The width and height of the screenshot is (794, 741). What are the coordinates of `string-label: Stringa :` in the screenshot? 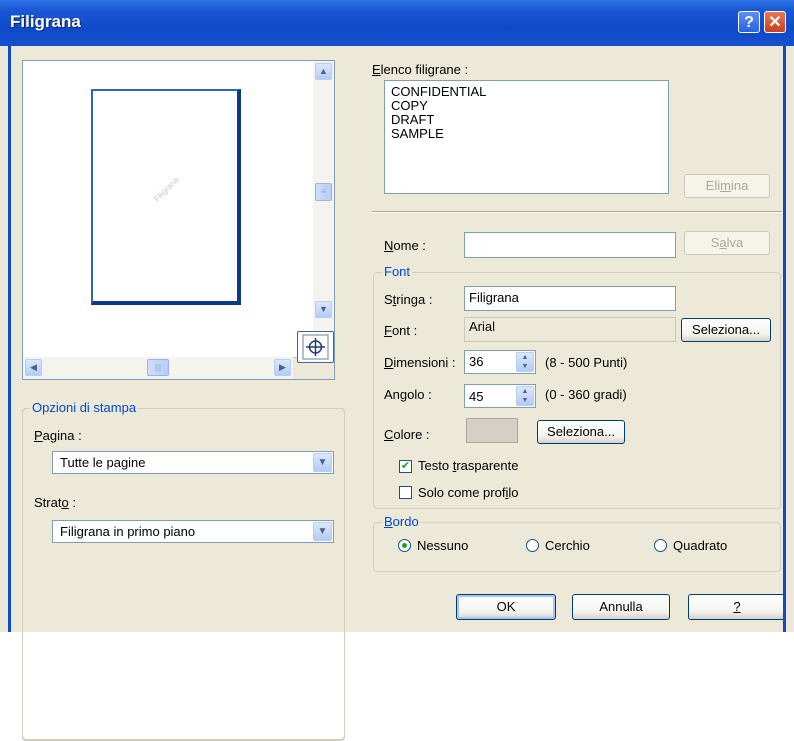 It's located at (408, 299).